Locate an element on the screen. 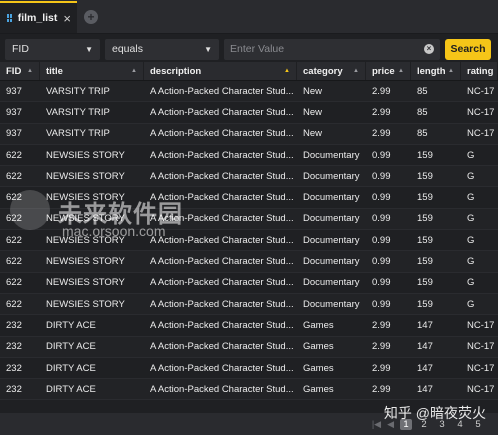  column-header-rating: rating is located at coordinates (479, 71).